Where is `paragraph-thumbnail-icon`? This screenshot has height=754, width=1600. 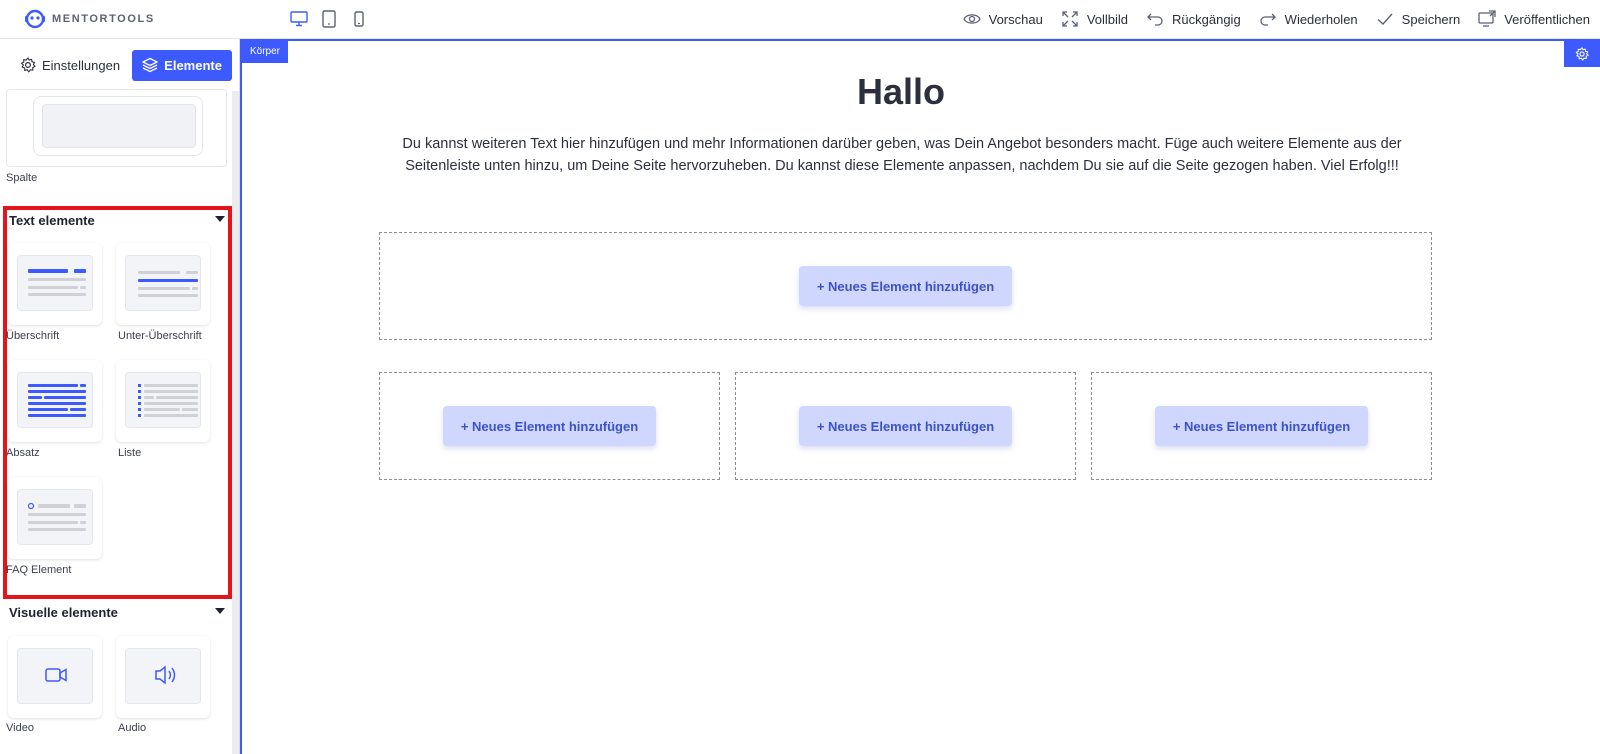
paragraph-thumbnail-icon is located at coordinates (57, 400).